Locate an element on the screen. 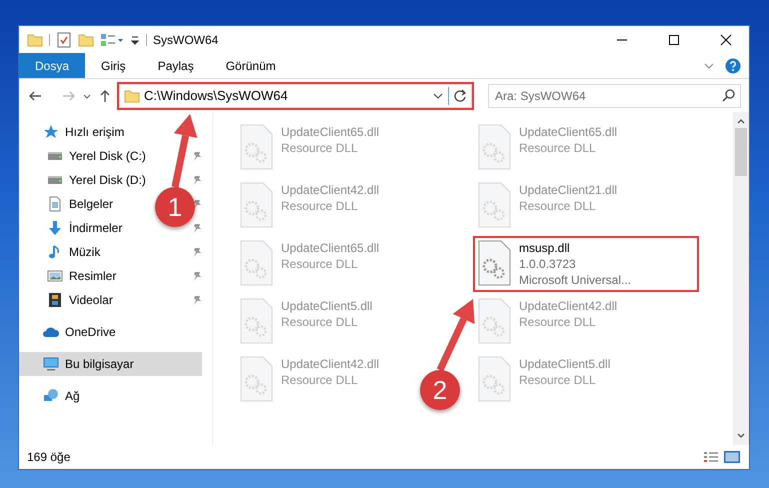 This screenshot has width=769, height=488. view-options-icon is located at coordinates (112, 40).